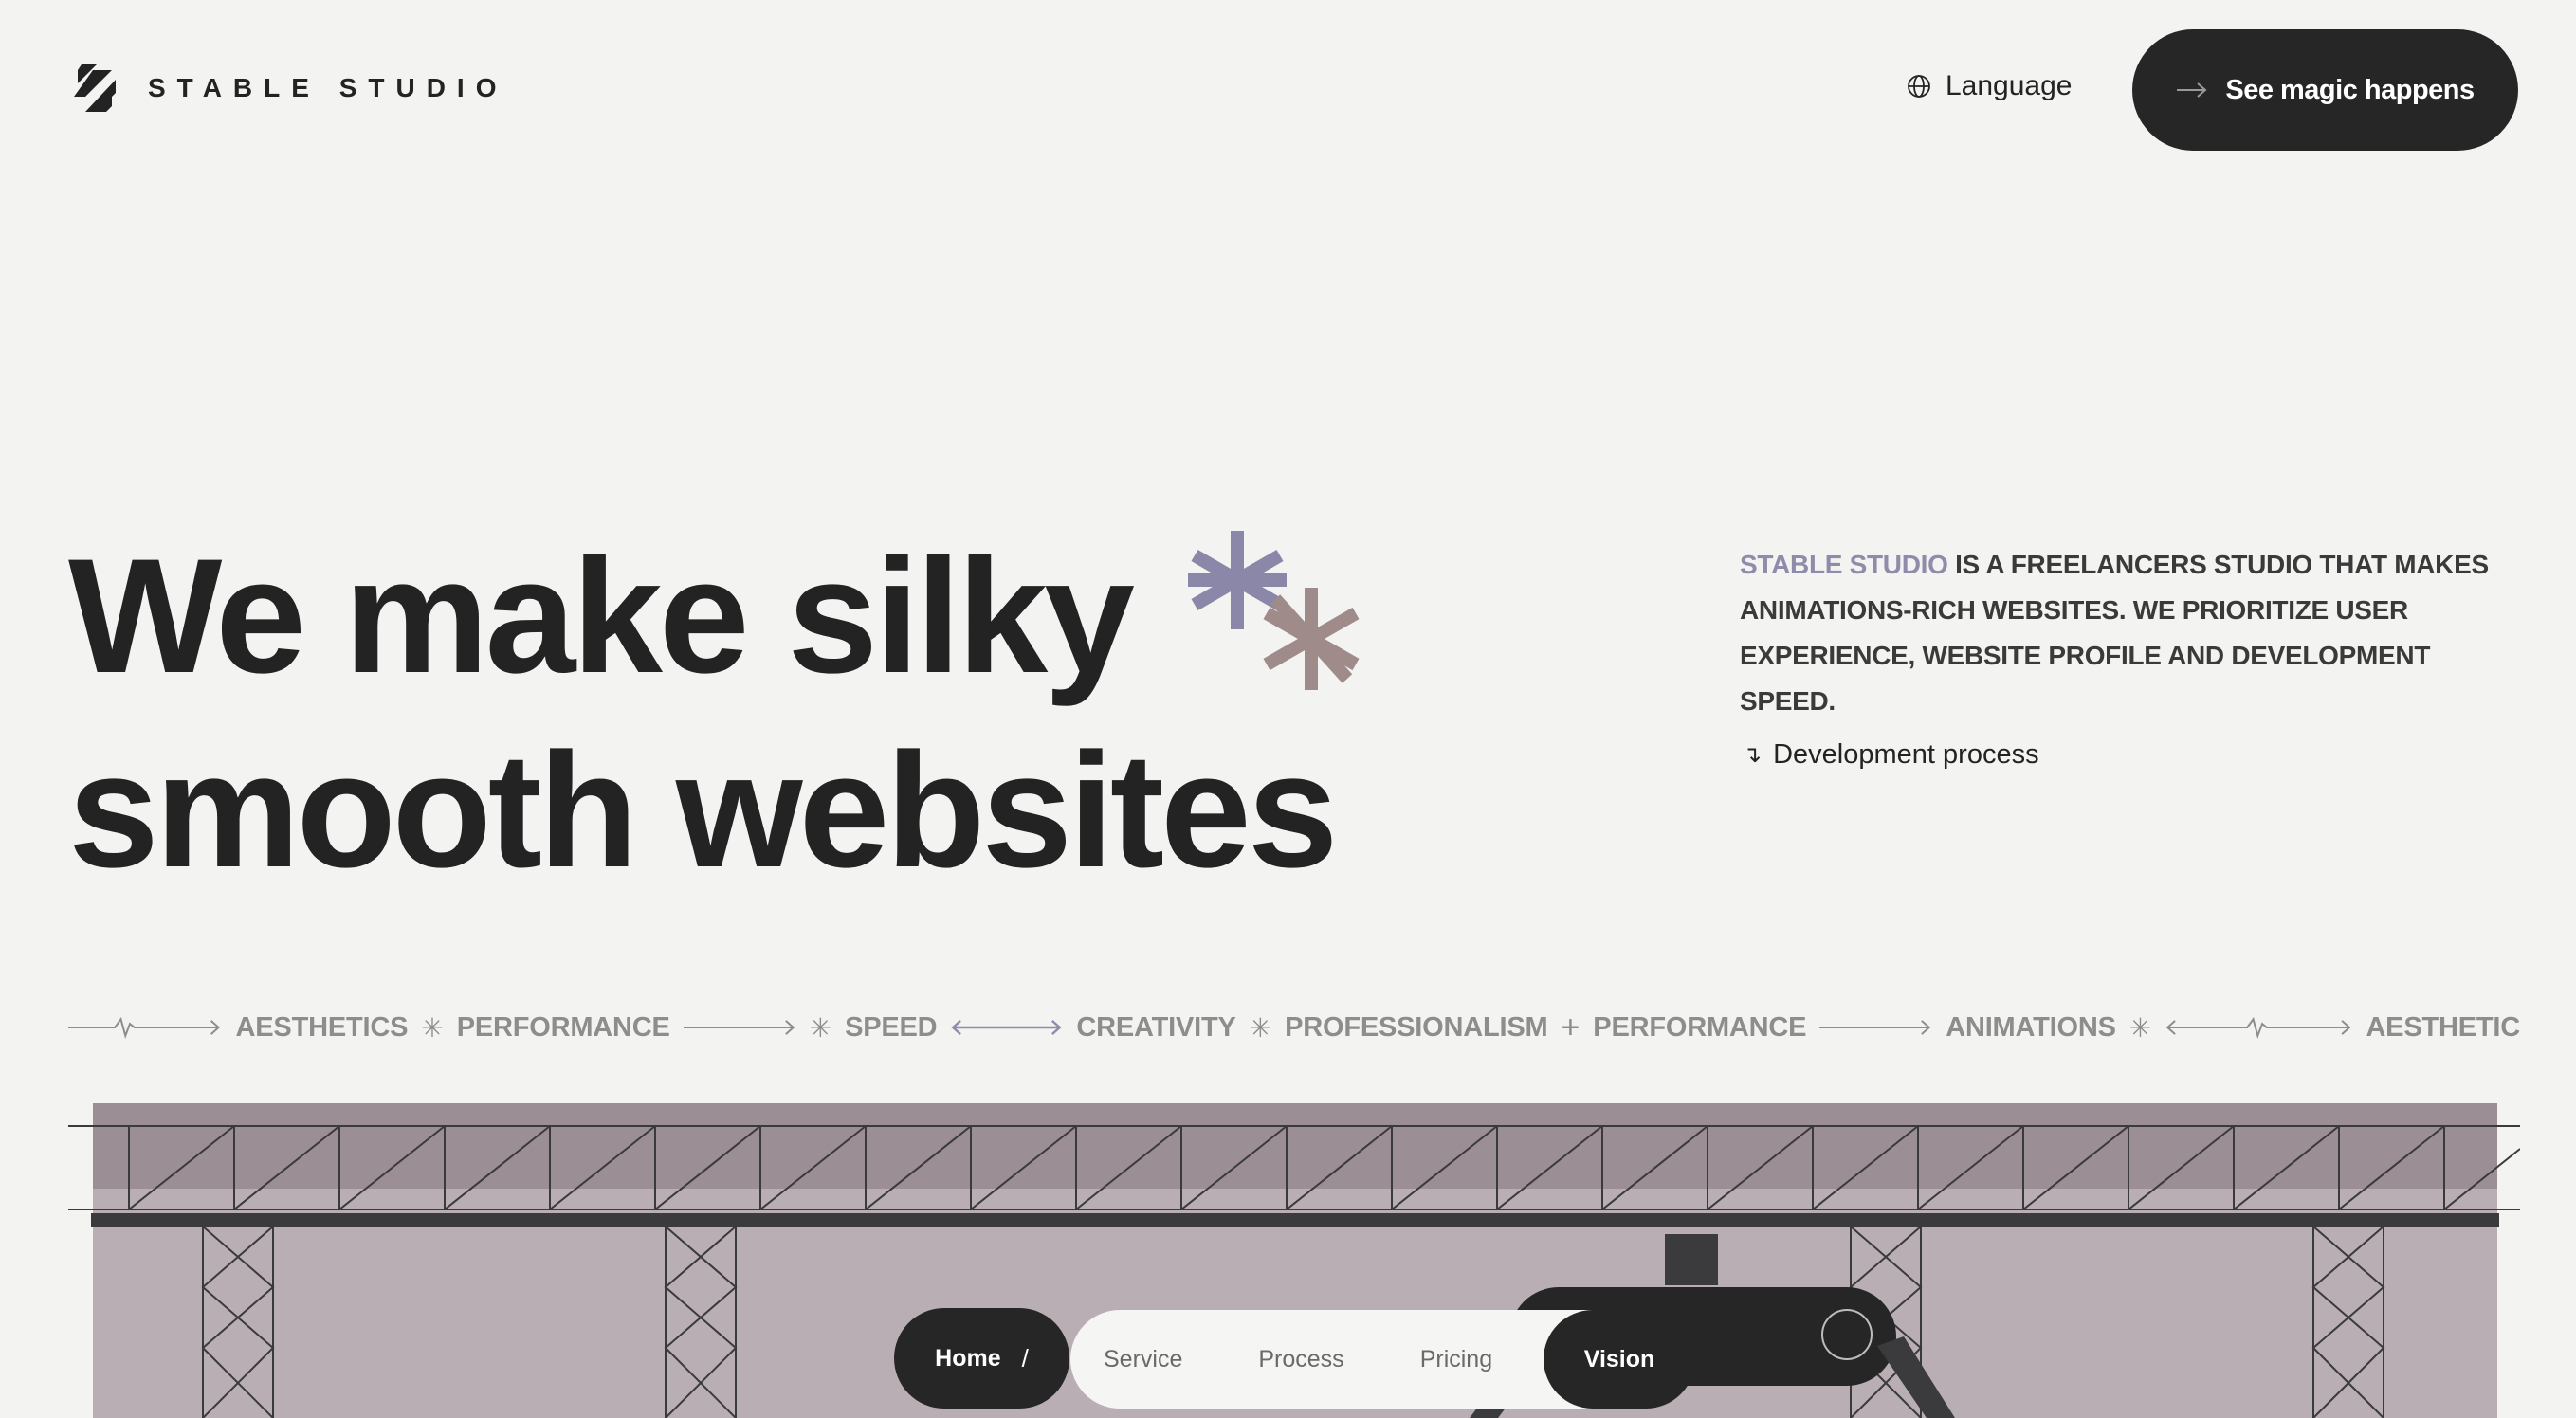 The image size is (2576, 1418). Describe the element at coordinates (703, 713) in the screenshot. I see `hero-title: We make silky smooth websites` at that location.